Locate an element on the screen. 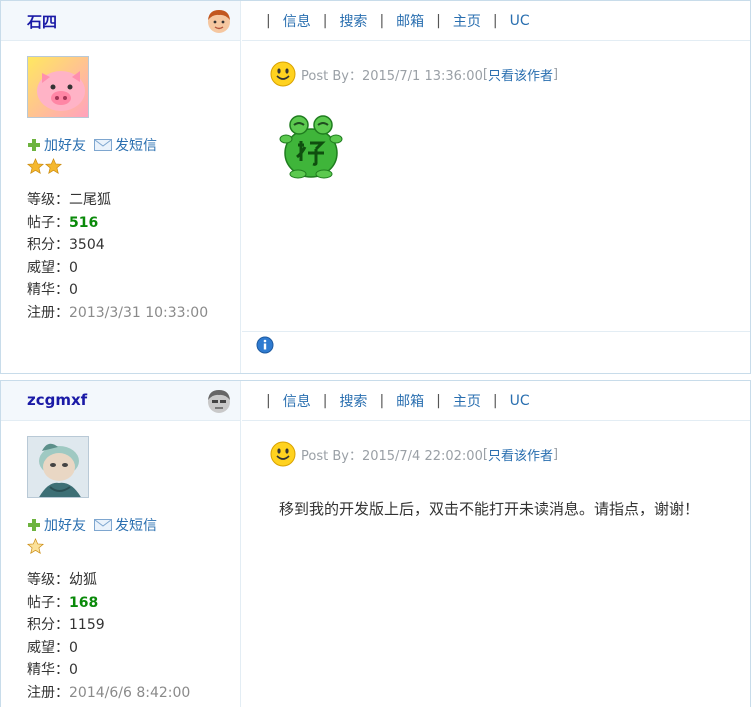 The width and height of the screenshot is (751, 707). level-value: 幼狐 is located at coordinates (83, 580).